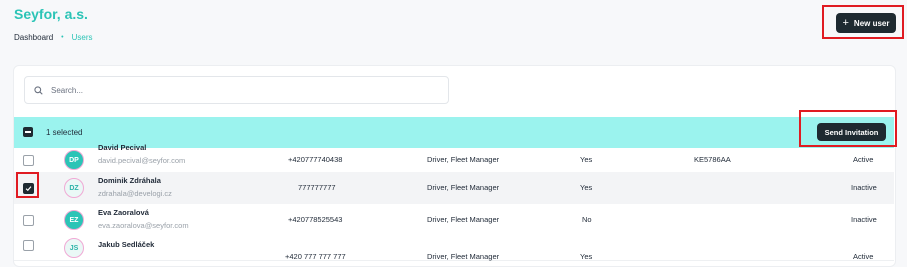 Image resolution: width=907 pixels, height=267 pixels. I want to click on avatar: DZ, so click(74, 188).